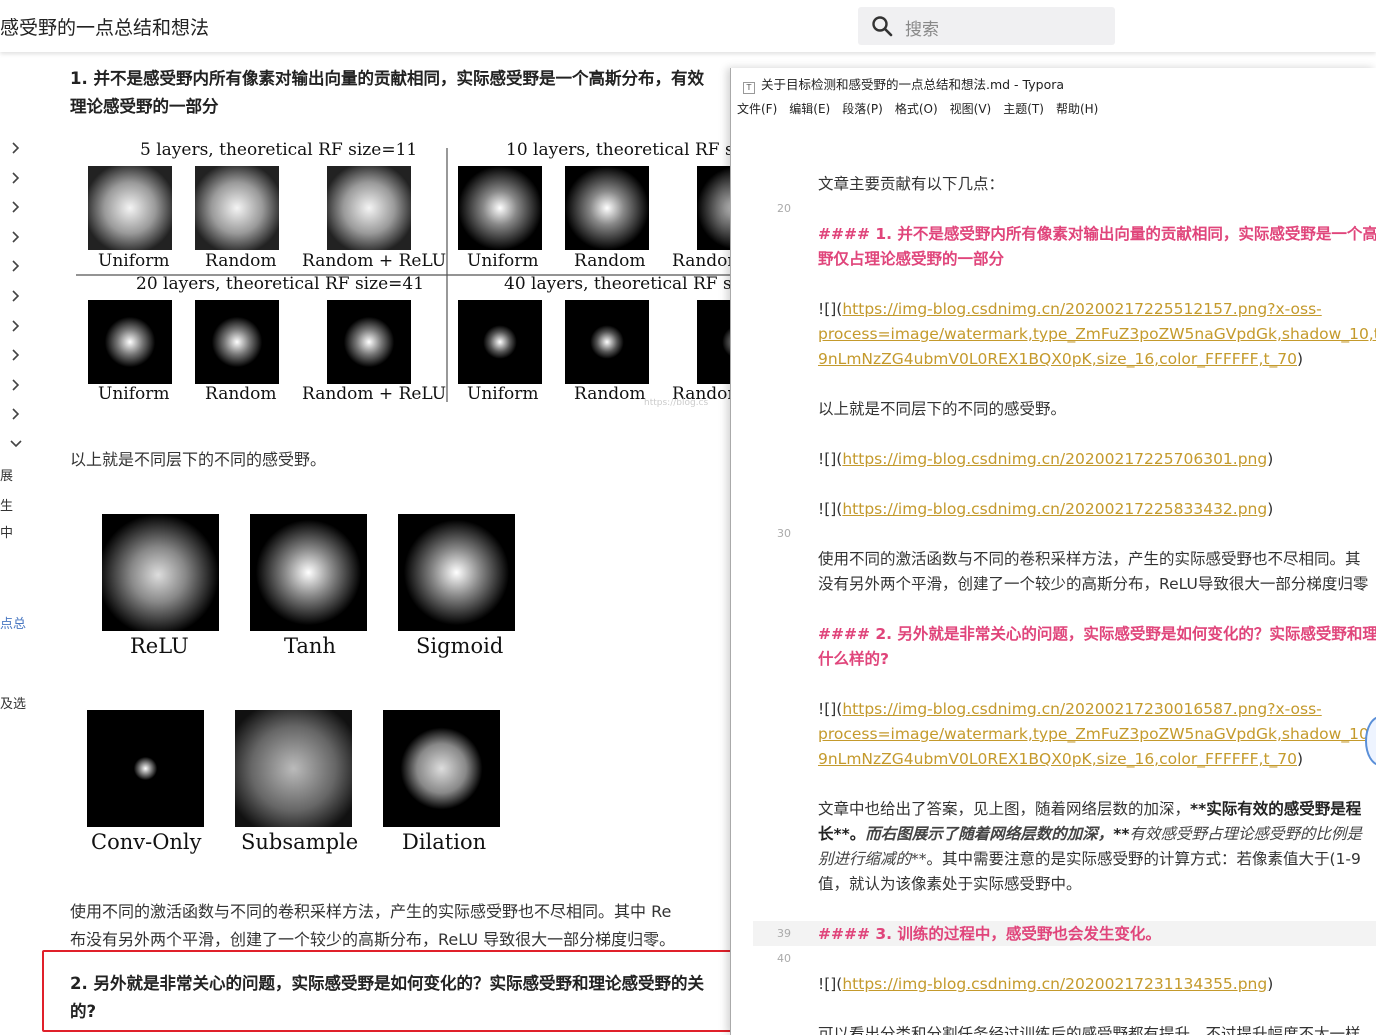 Image resolution: width=1376 pixels, height=1035 pixels. I want to click on editor-line: 没有另外两个平滑，创建了一个较少的高斯分布，ReLU导致很大一部分梯度归零, so click(1093, 584).